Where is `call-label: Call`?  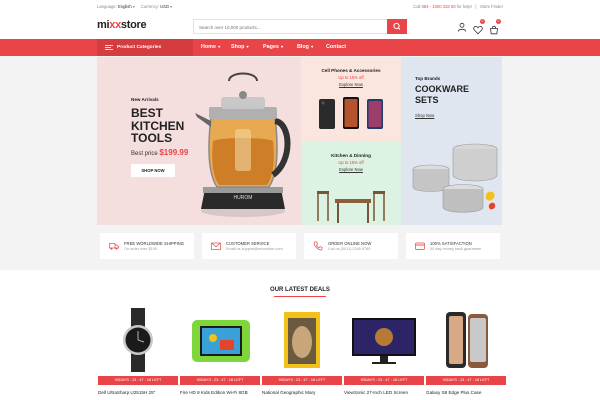 call-label: Call is located at coordinates (417, 6).